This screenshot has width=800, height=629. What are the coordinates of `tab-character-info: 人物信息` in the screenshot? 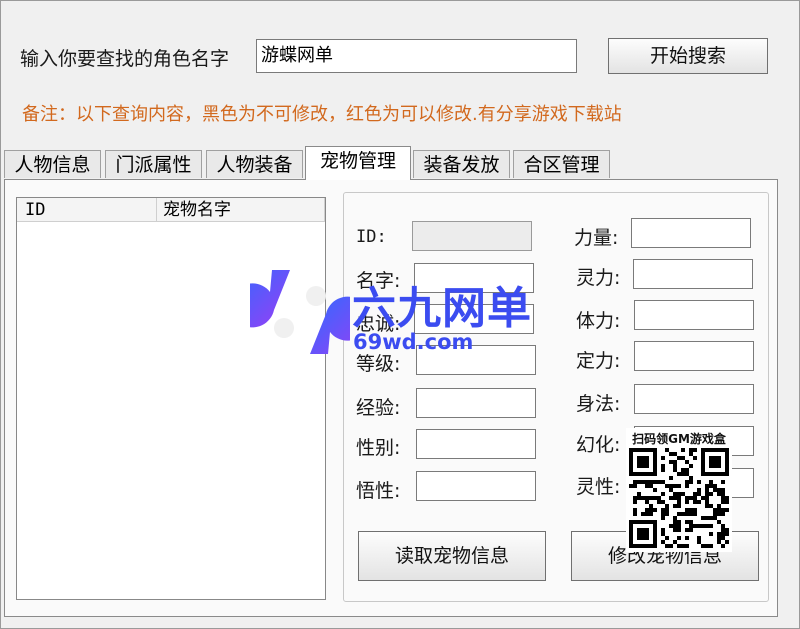 It's located at (52, 164).